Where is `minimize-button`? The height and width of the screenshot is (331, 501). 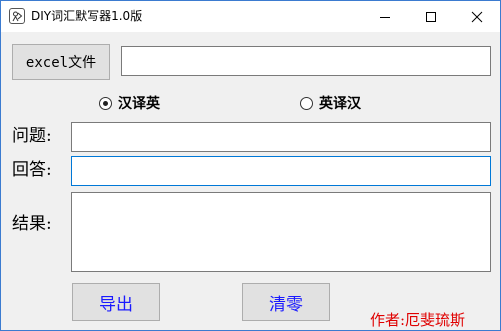 minimize-button is located at coordinates (385, 16).